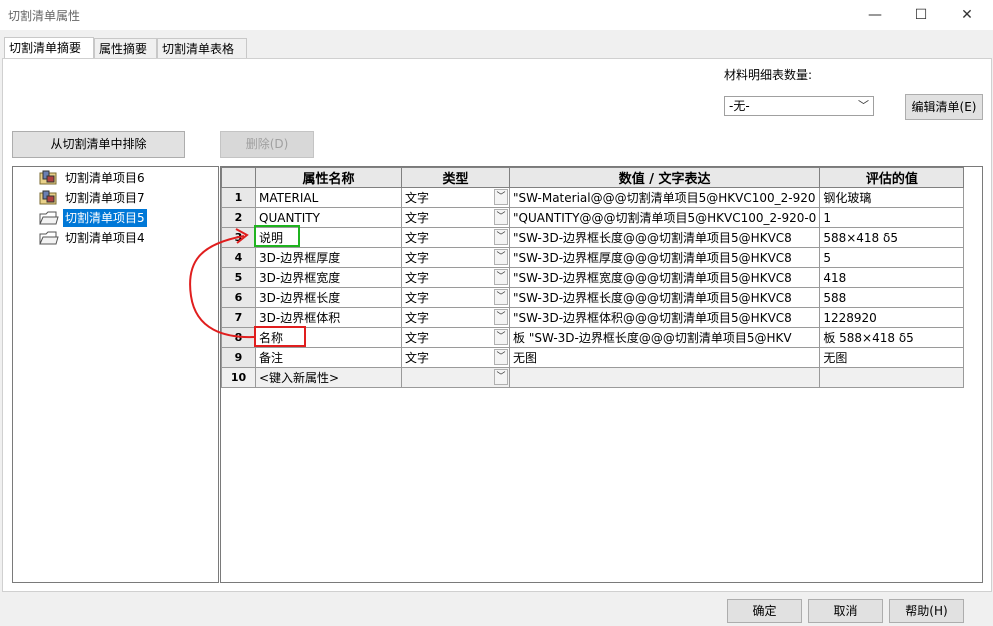  What do you see at coordinates (267, 144) in the screenshot?
I see `delete-button: 删除(D)` at bounding box center [267, 144].